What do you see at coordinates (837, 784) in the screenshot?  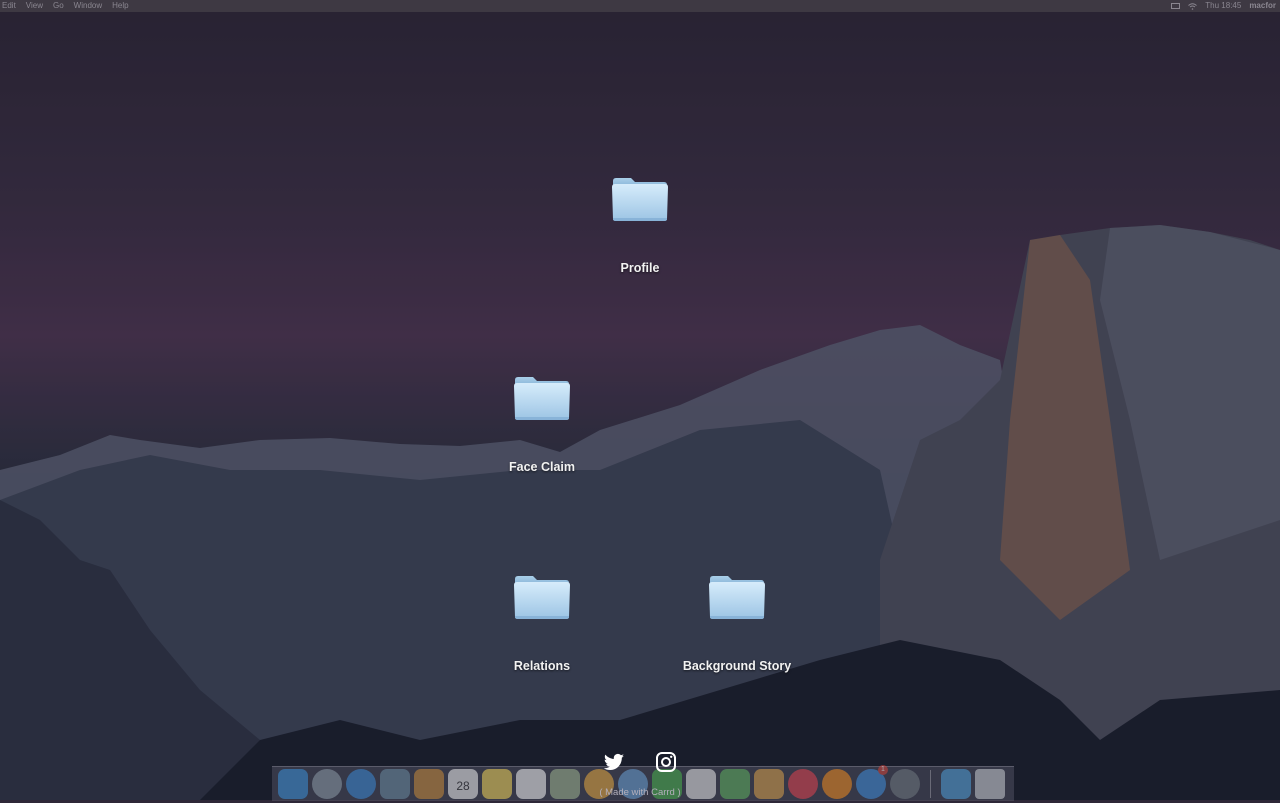 I see `ibooks-icon` at bounding box center [837, 784].